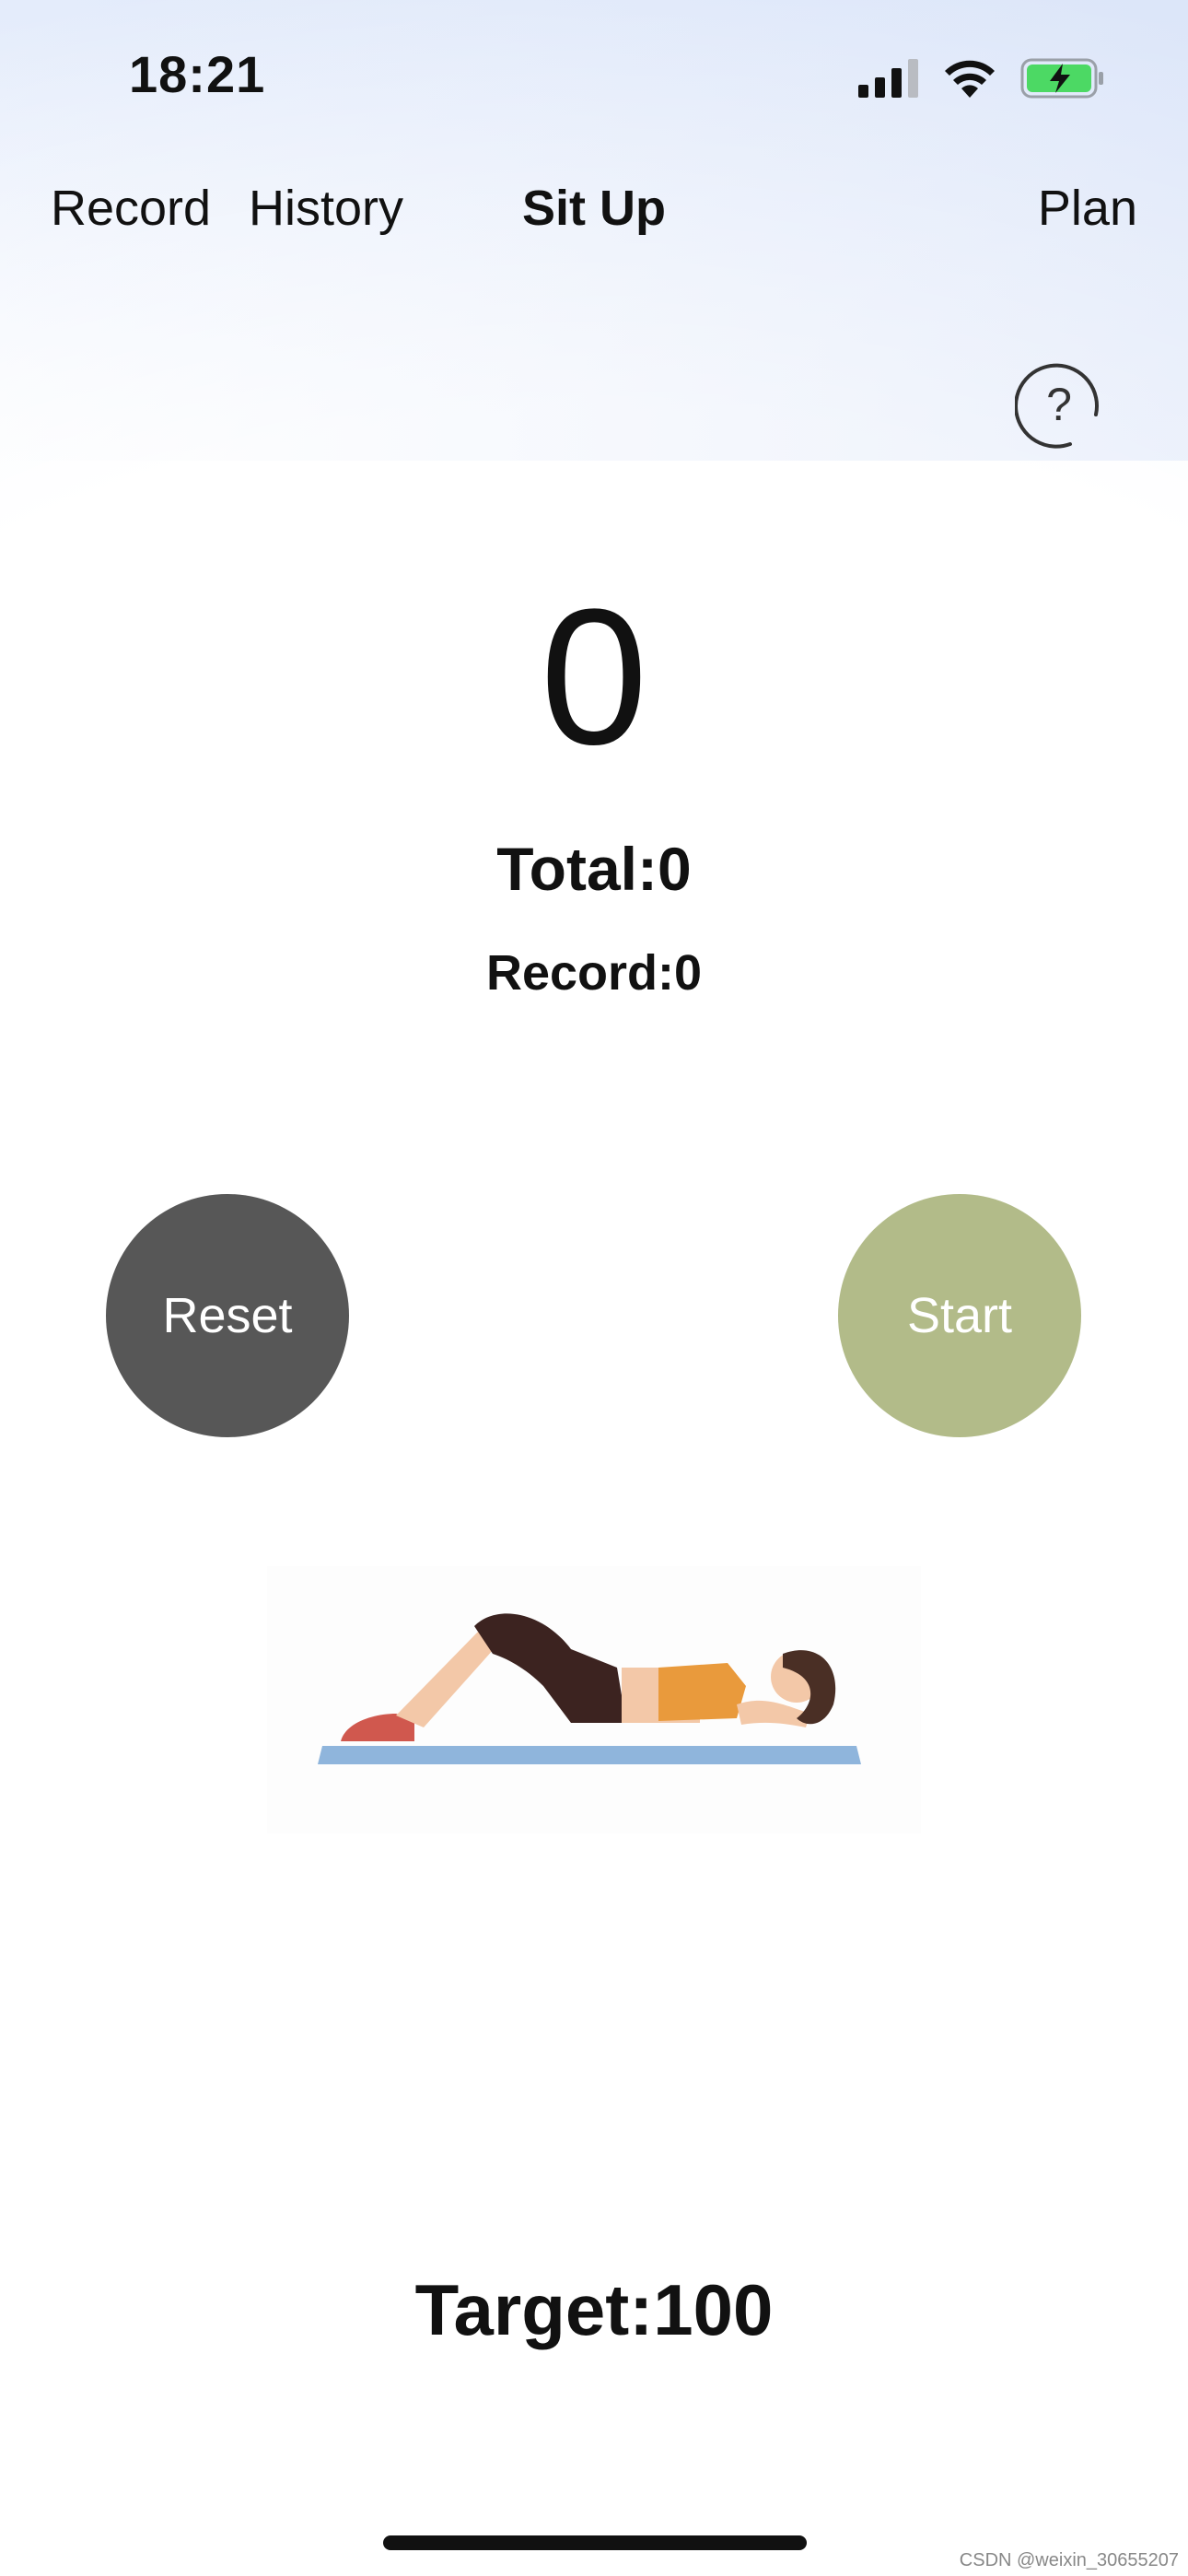 The width and height of the screenshot is (1188, 2576). Describe the element at coordinates (702, 1692) in the screenshot. I see `top` at that location.